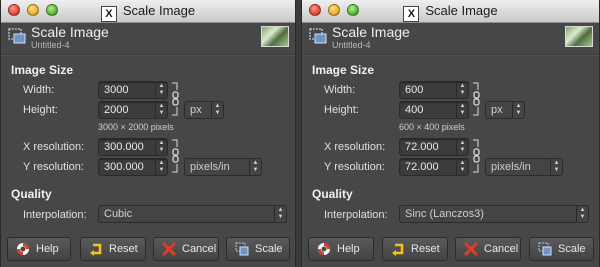 The width and height of the screenshot is (600, 267). Describe the element at coordinates (414, 90) in the screenshot. I see `width-value: 600` at that location.